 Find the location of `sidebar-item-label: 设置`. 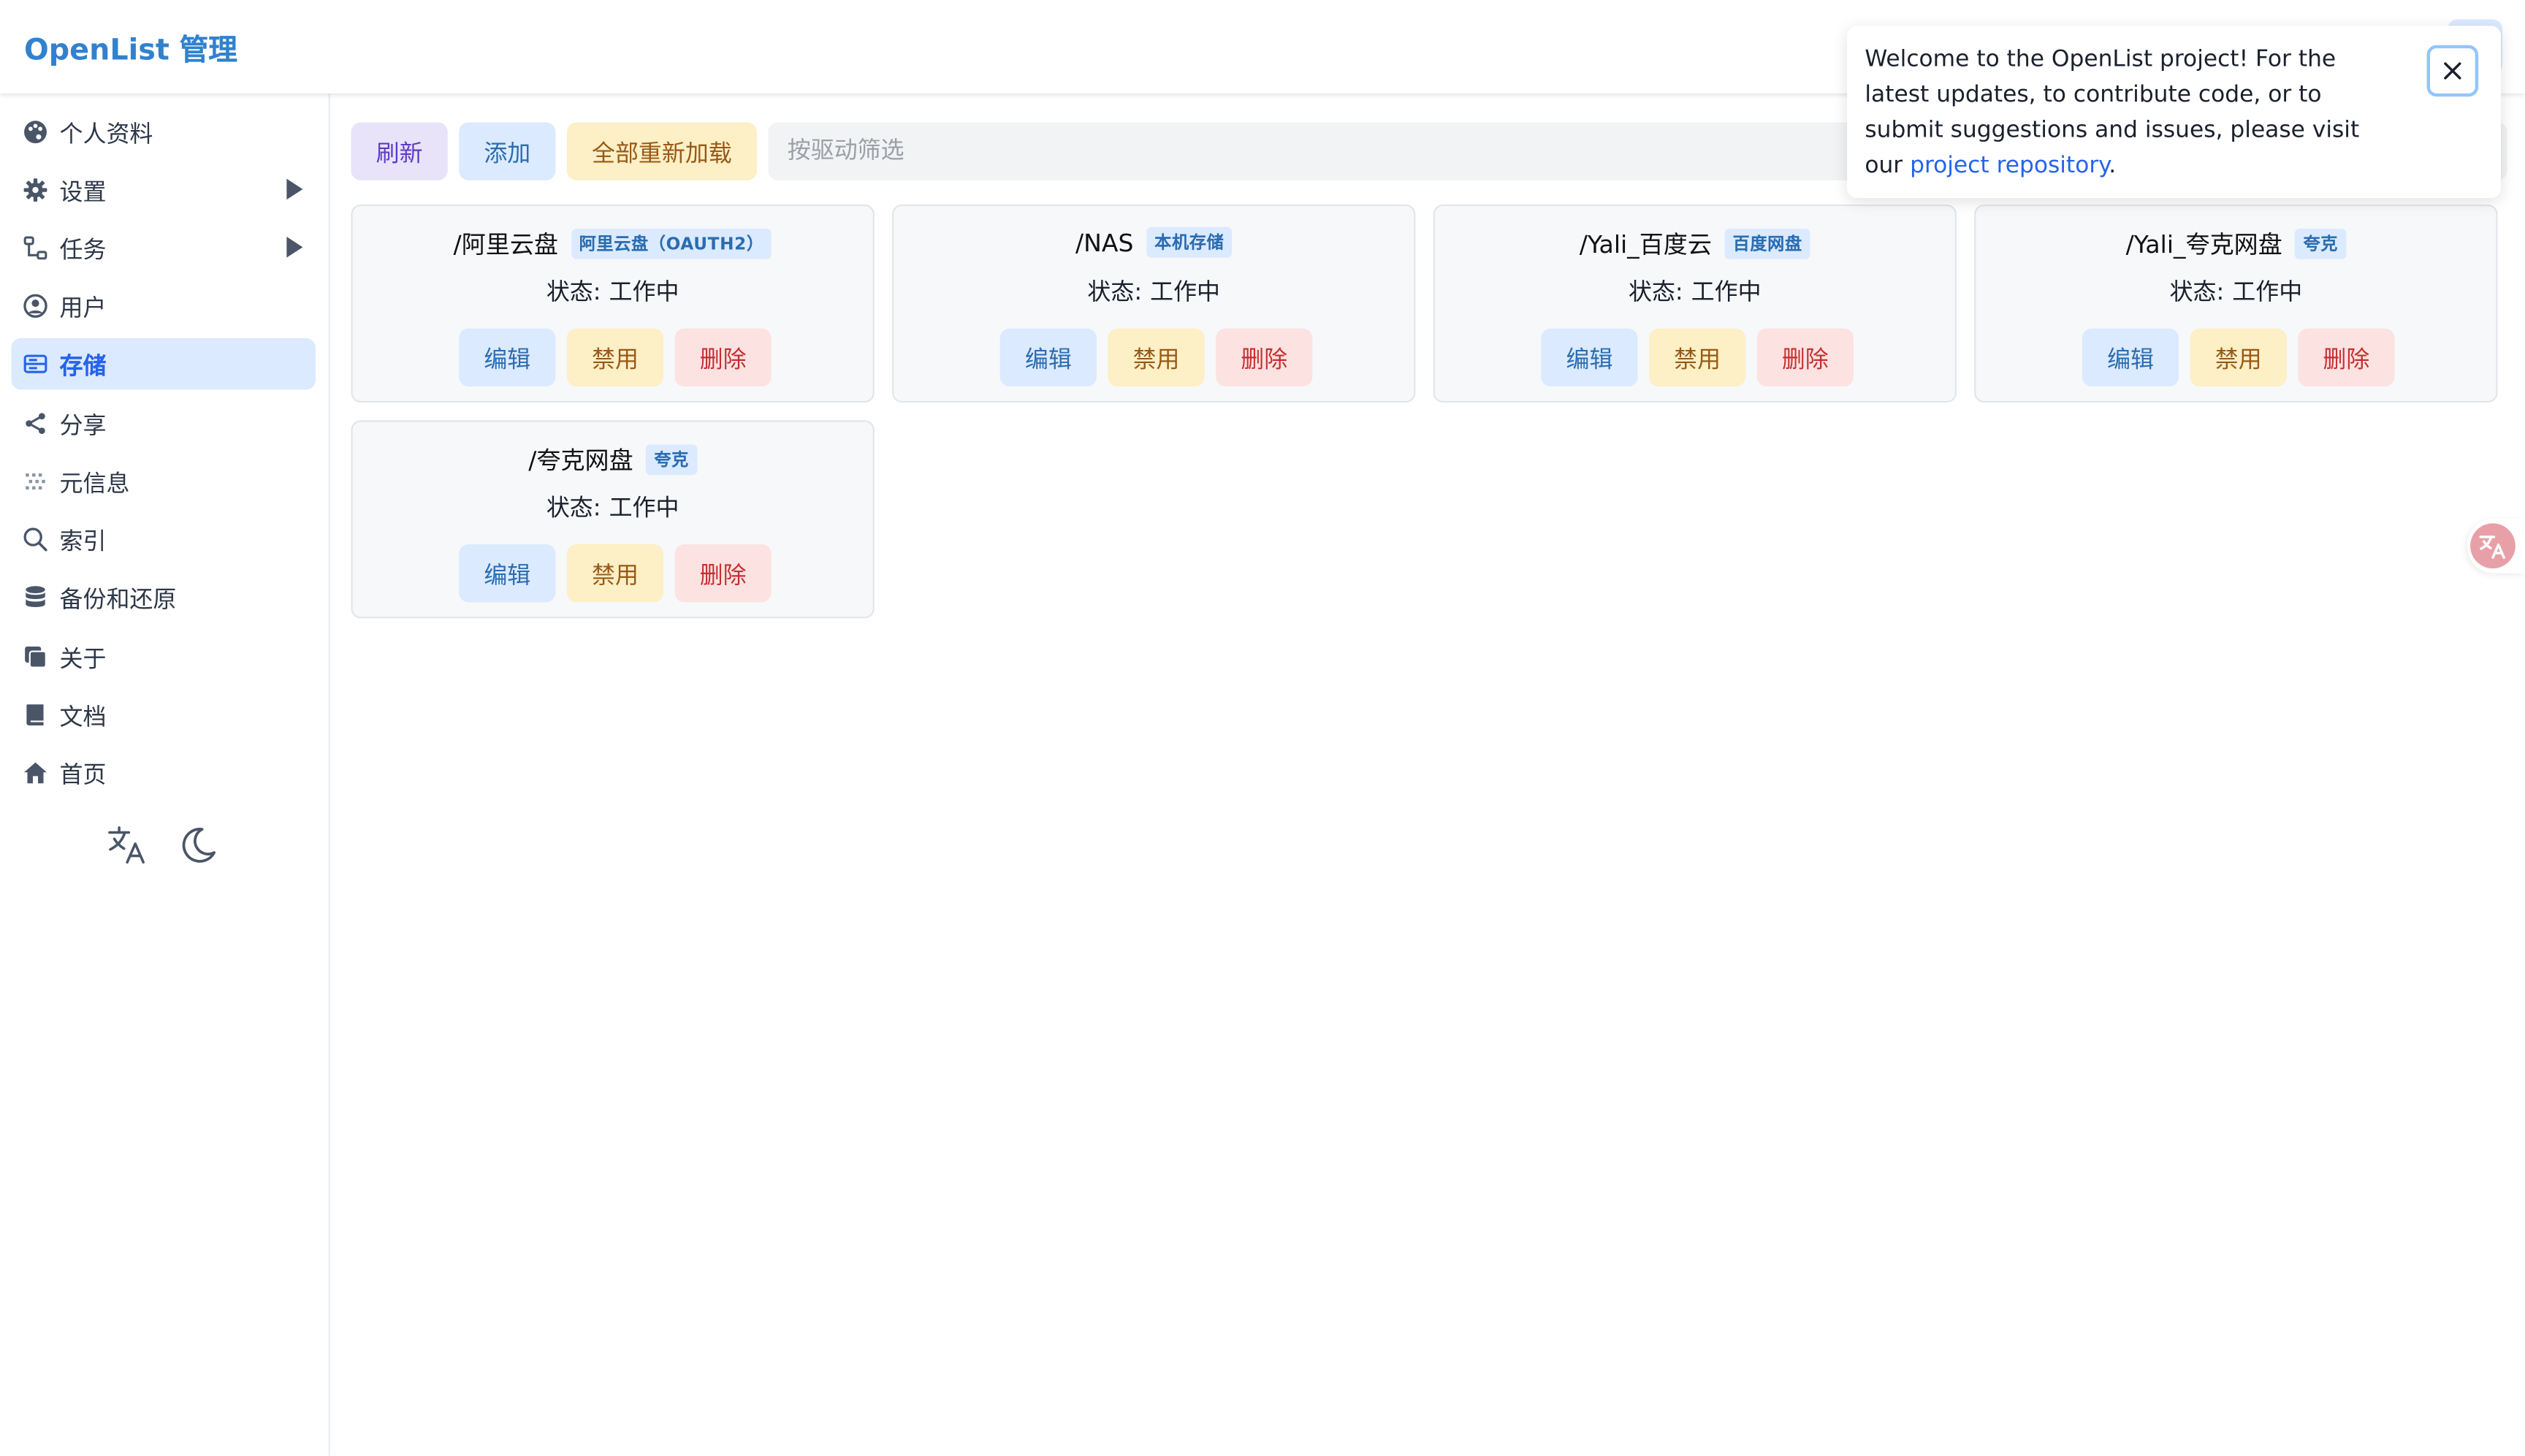

sidebar-item-label: 设置 is located at coordinates (83, 192).